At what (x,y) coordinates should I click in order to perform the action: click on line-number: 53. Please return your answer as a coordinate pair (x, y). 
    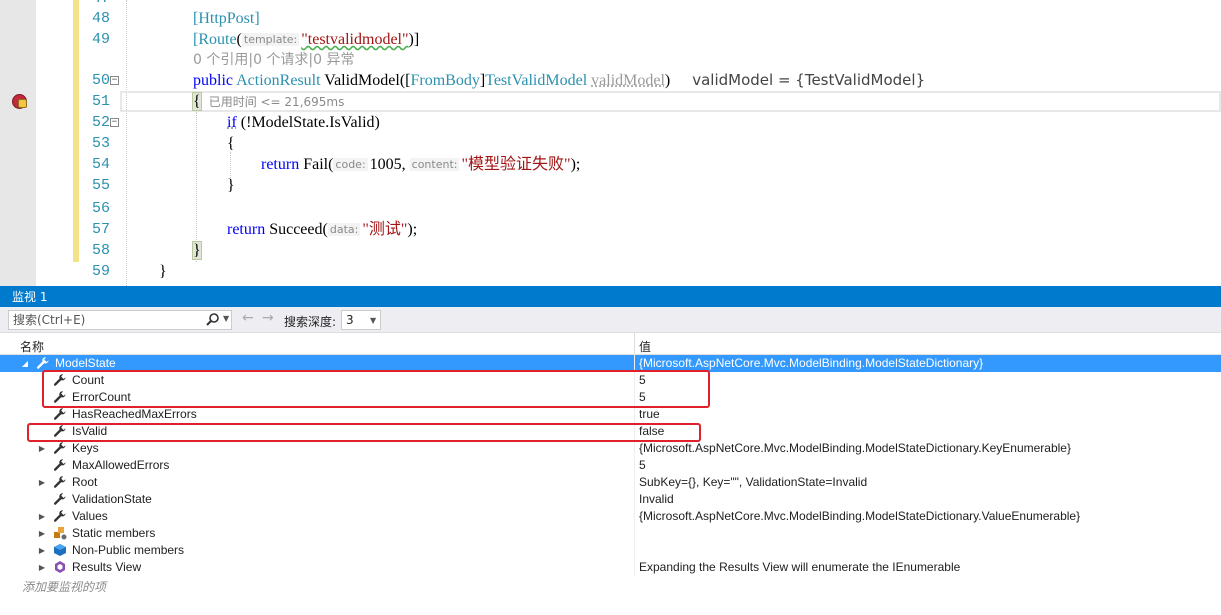
    Looking at the image, I should click on (100, 143).